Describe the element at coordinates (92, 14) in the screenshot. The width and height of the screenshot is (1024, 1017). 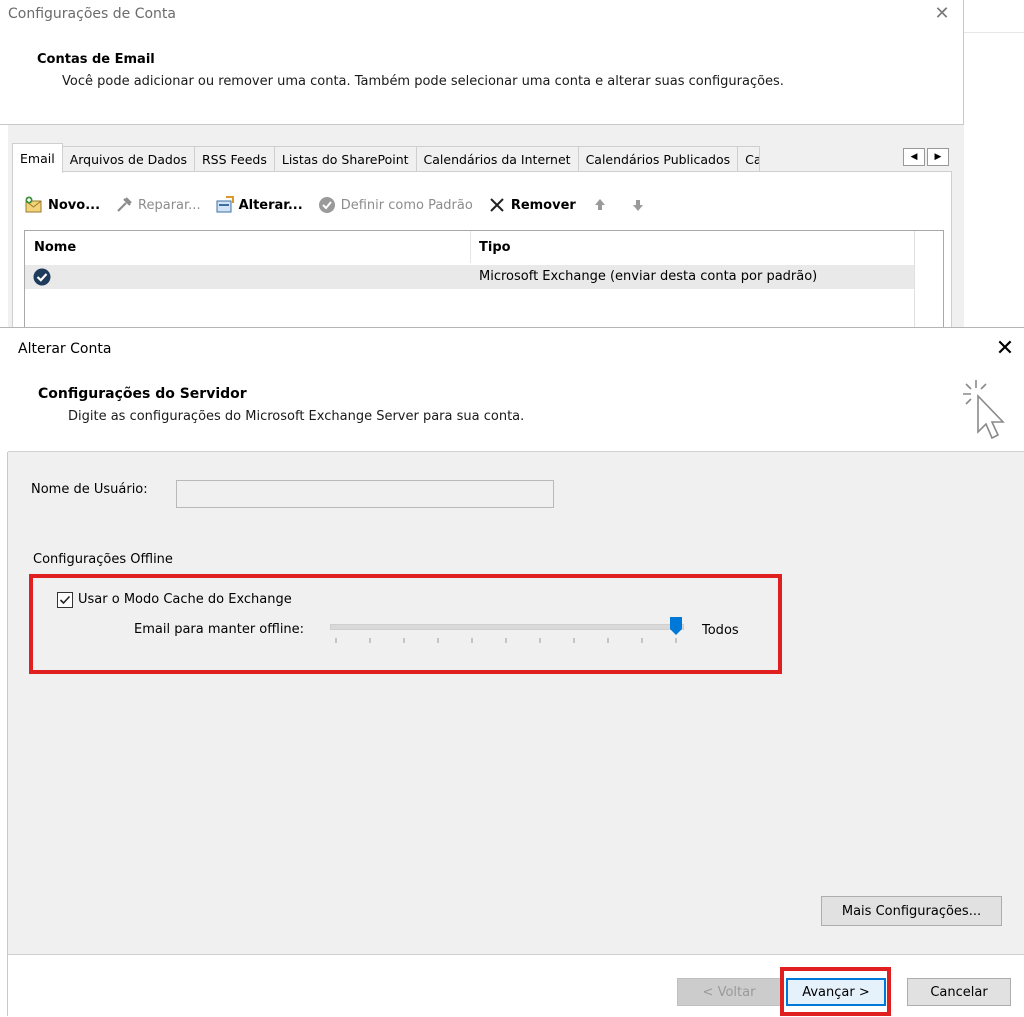
I see `account-settings-title: Configurações de Conta` at that location.